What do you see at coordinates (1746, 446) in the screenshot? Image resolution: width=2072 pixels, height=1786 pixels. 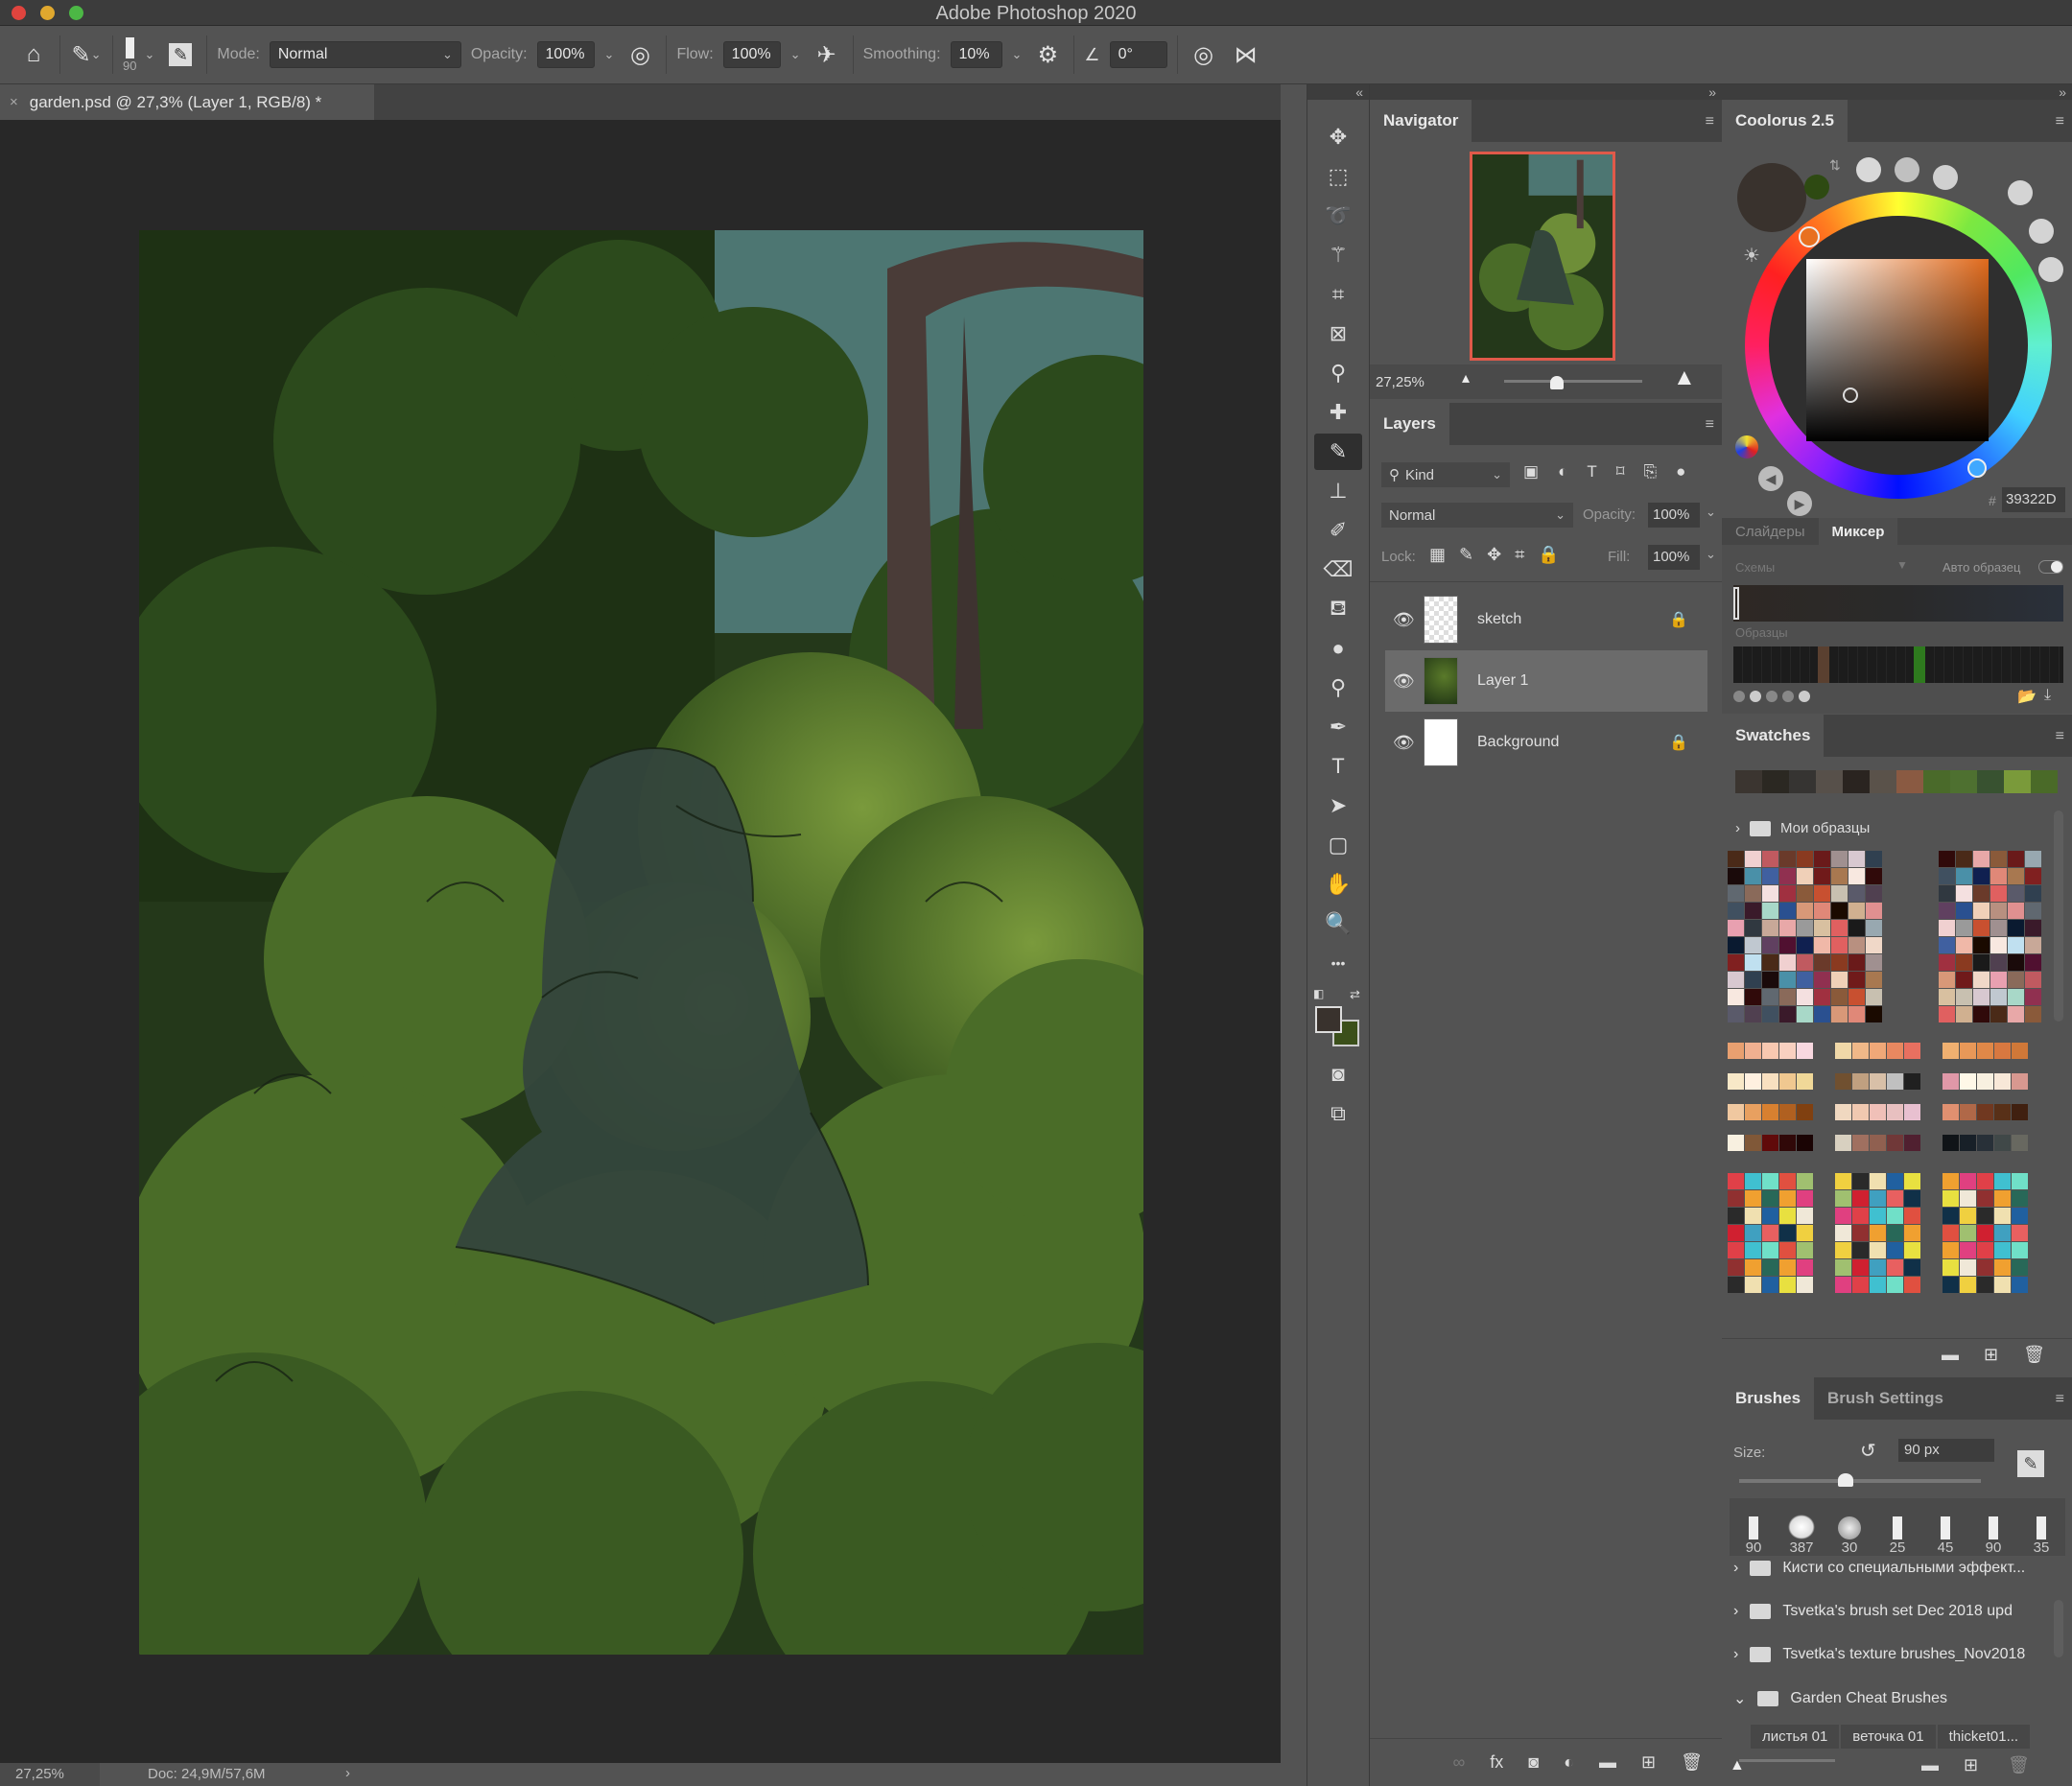 I see `color-model-icon` at bounding box center [1746, 446].